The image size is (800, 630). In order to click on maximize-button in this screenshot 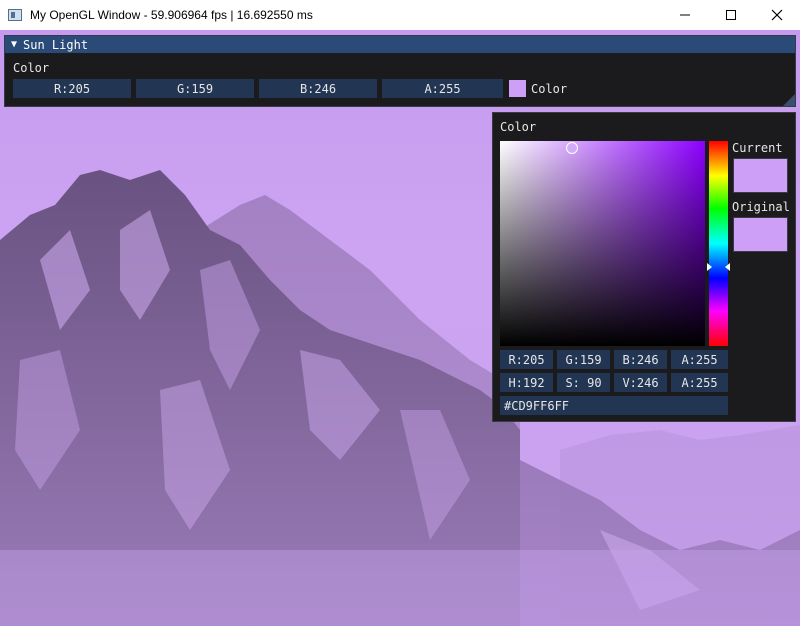, I will do `click(731, 15)`.